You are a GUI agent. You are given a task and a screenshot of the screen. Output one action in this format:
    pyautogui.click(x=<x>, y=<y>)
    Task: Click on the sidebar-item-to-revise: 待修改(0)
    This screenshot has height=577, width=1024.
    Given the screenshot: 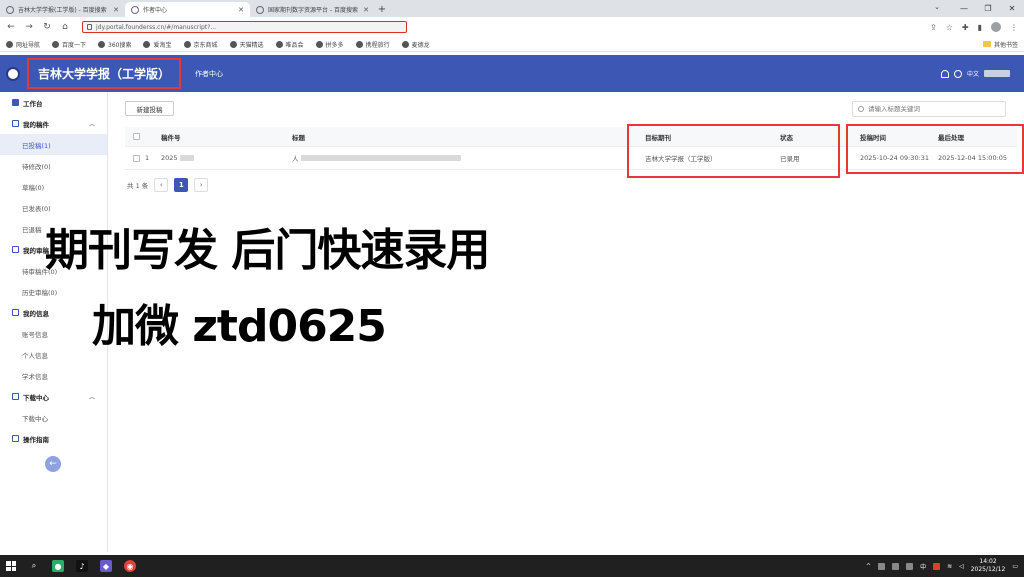 What is the action you would take?
    pyautogui.click(x=53, y=165)
    